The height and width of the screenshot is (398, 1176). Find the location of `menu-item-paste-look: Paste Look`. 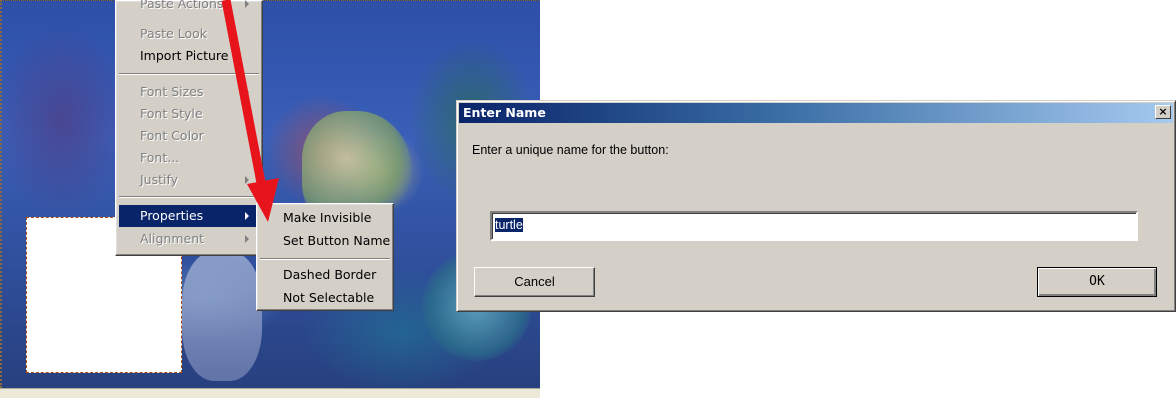

menu-item-paste-look: Paste Look is located at coordinates (189, 34).